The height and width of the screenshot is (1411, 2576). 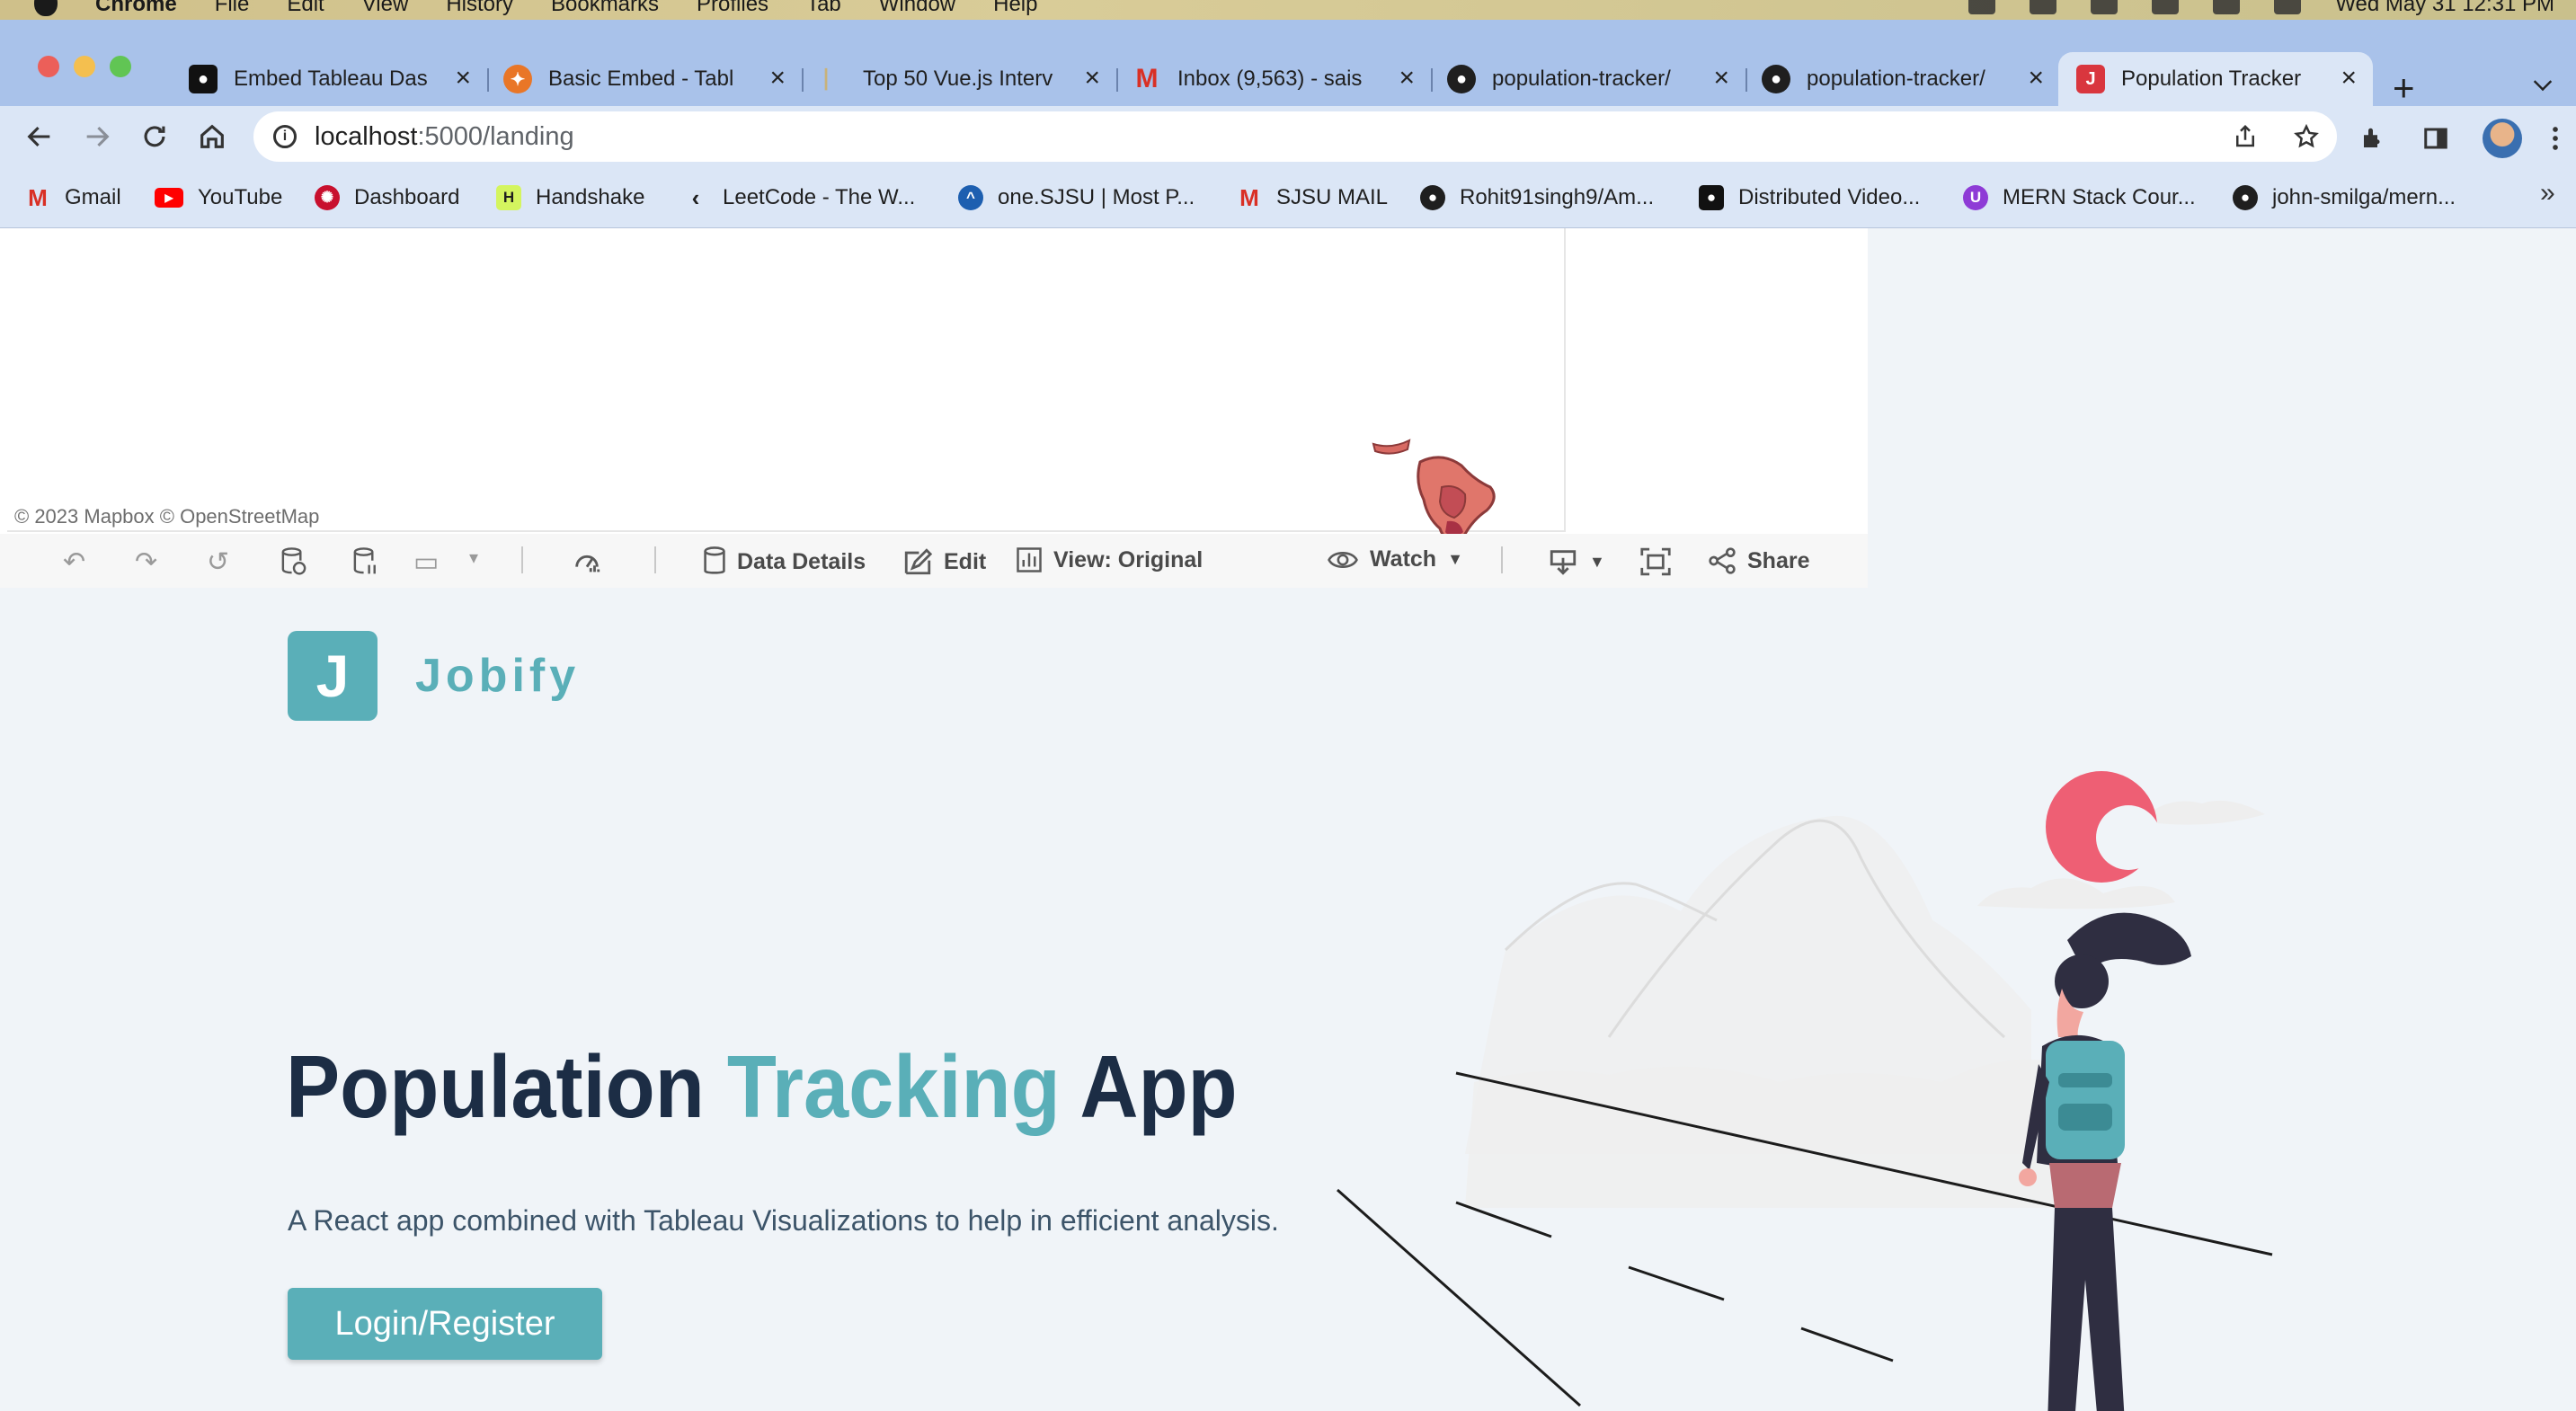 What do you see at coordinates (74, 562) in the screenshot?
I see `undo-icon: ↶` at bounding box center [74, 562].